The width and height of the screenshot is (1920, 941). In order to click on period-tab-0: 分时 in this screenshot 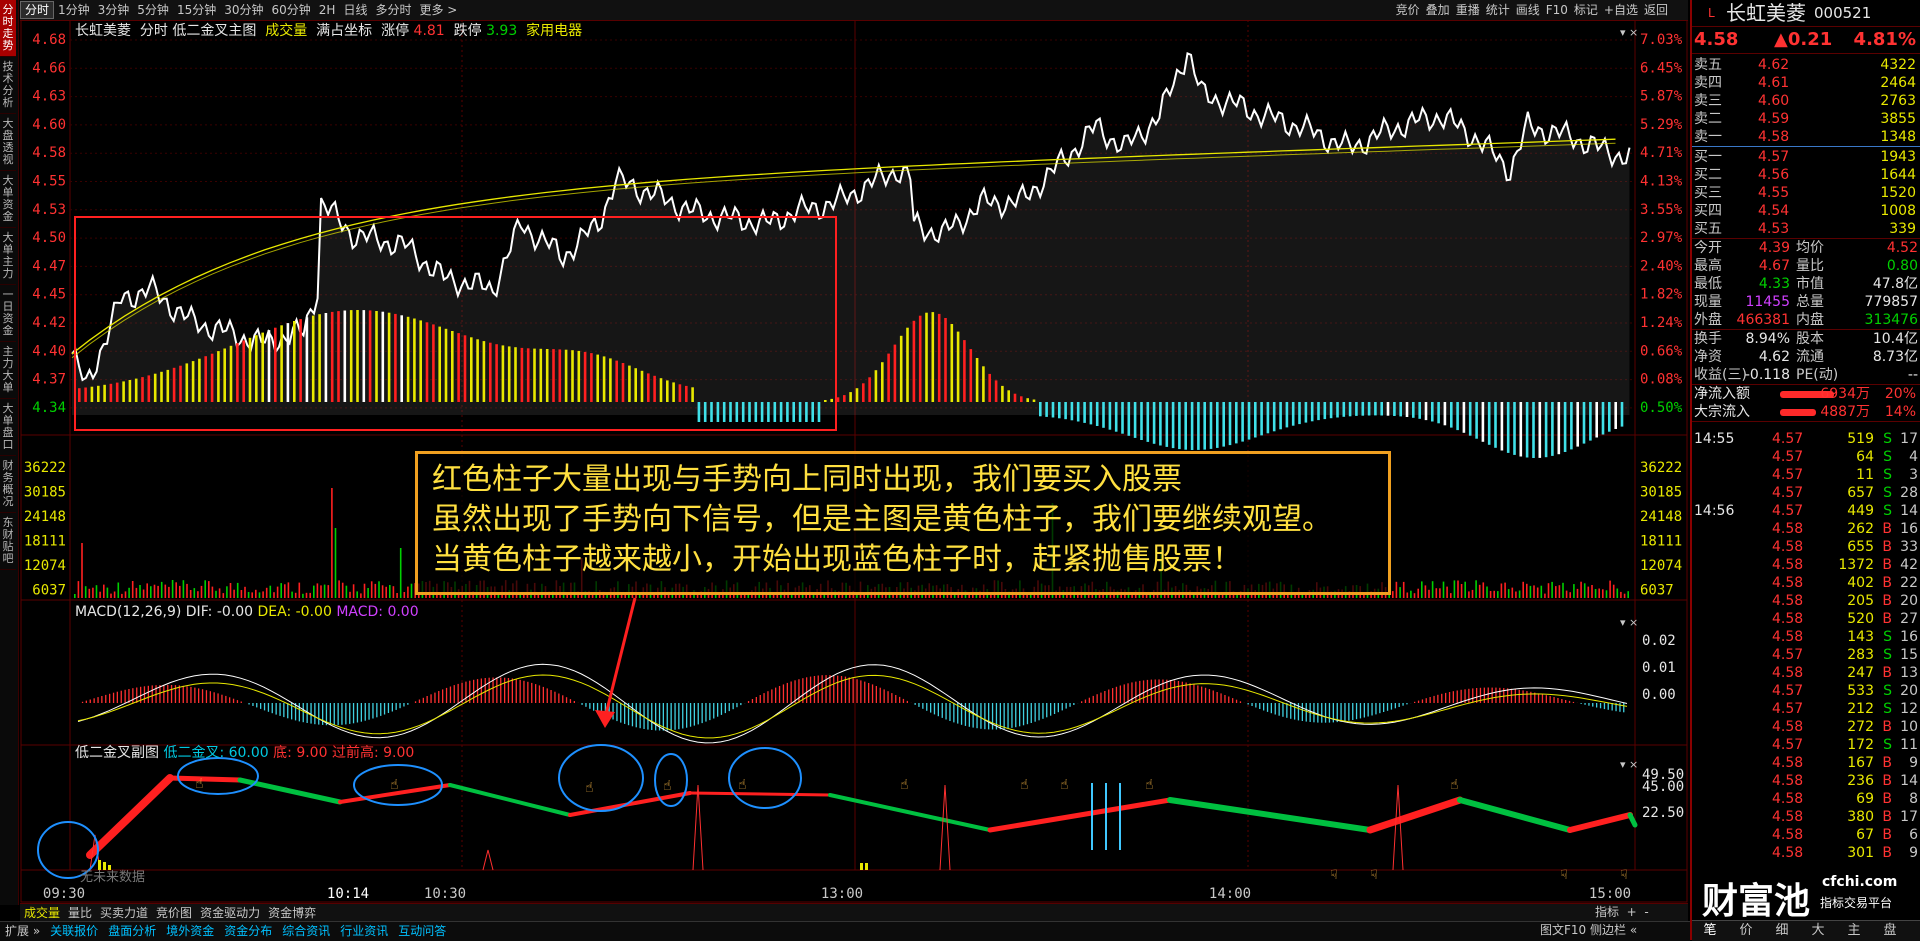, I will do `click(37, 10)`.